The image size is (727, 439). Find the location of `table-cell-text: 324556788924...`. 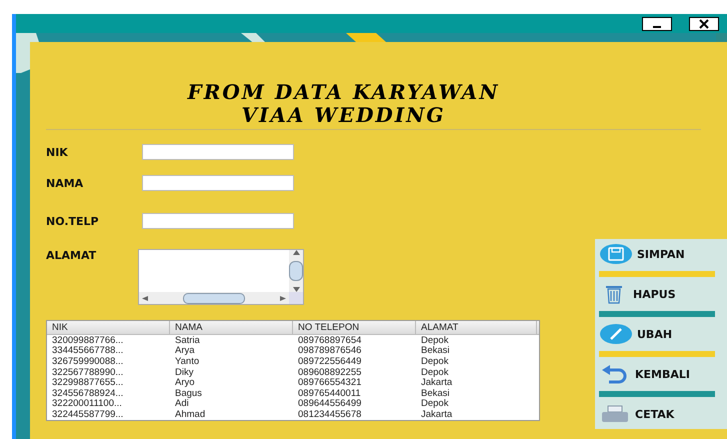

table-cell-text: 324556788924... is located at coordinates (87, 393).